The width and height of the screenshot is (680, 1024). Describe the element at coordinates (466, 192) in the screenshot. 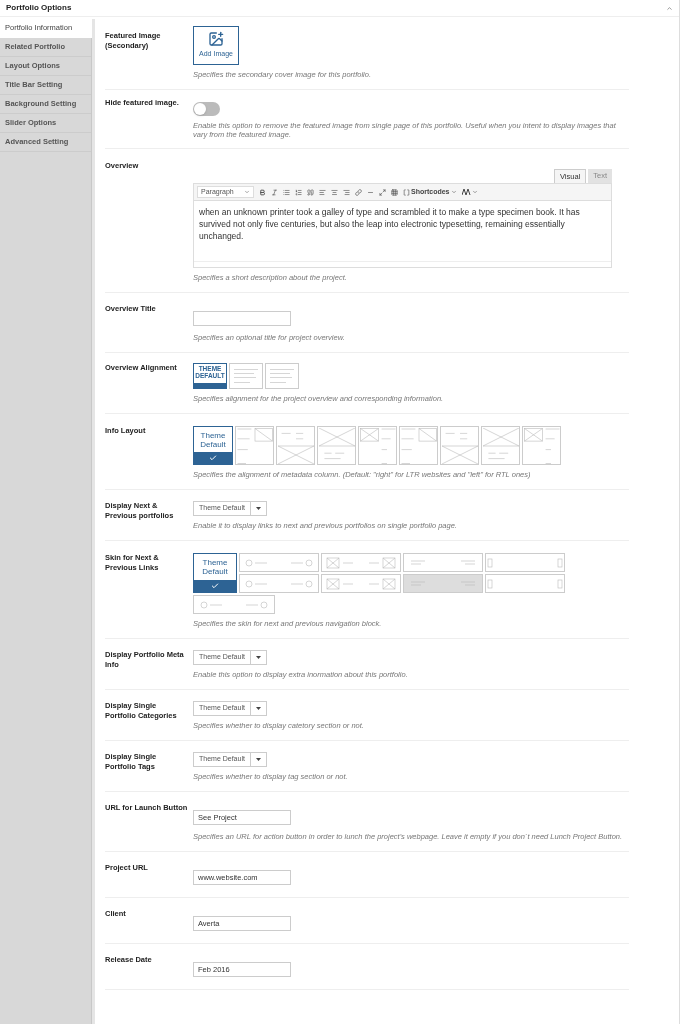

I see `font-size-icon` at that location.